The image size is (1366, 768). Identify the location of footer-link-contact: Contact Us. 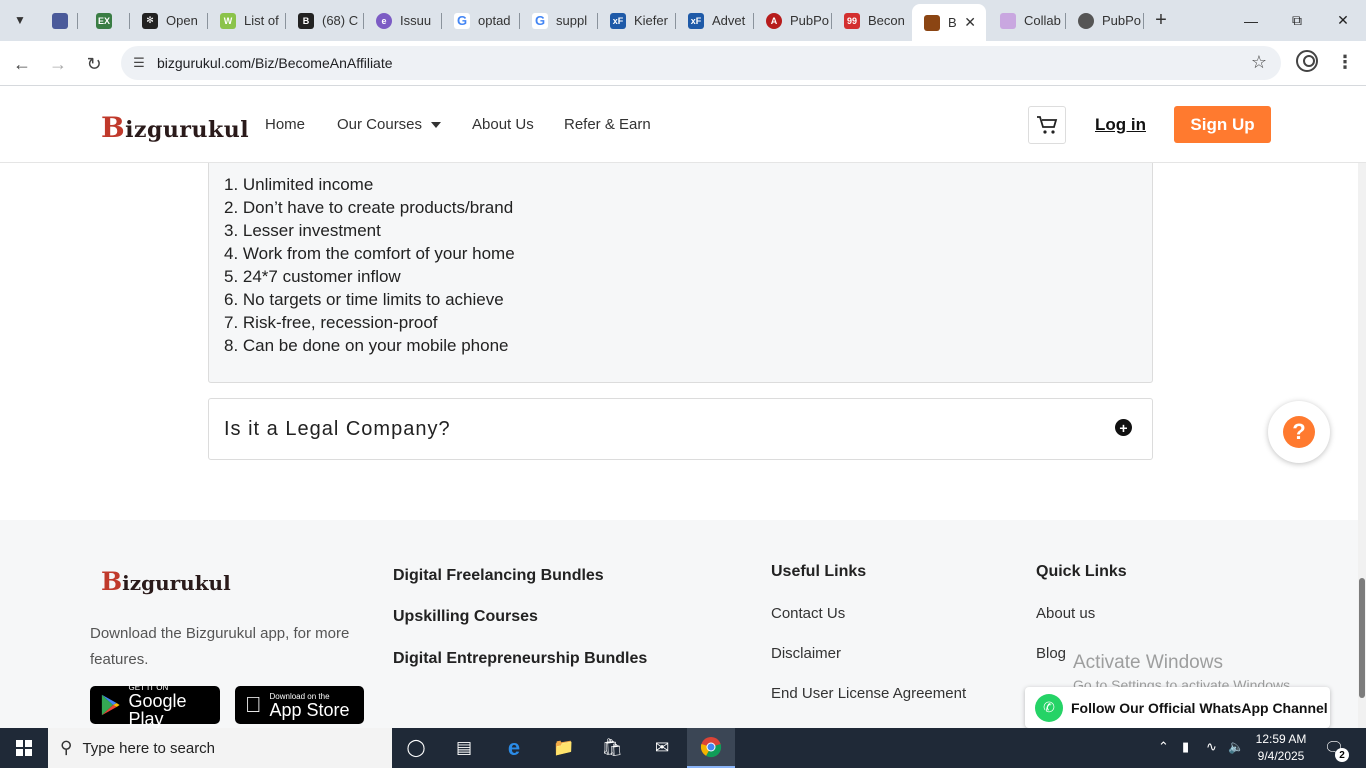
(808, 613).